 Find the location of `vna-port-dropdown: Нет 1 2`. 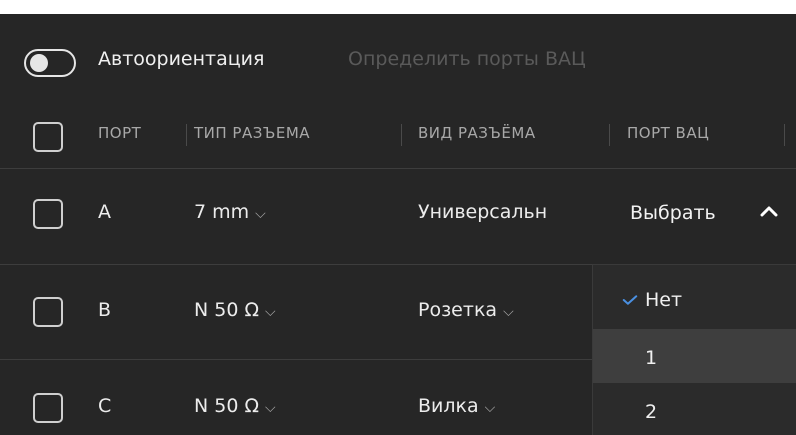

vna-port-dropdown: Нет 1 2 is located at coordinates (694, 349).